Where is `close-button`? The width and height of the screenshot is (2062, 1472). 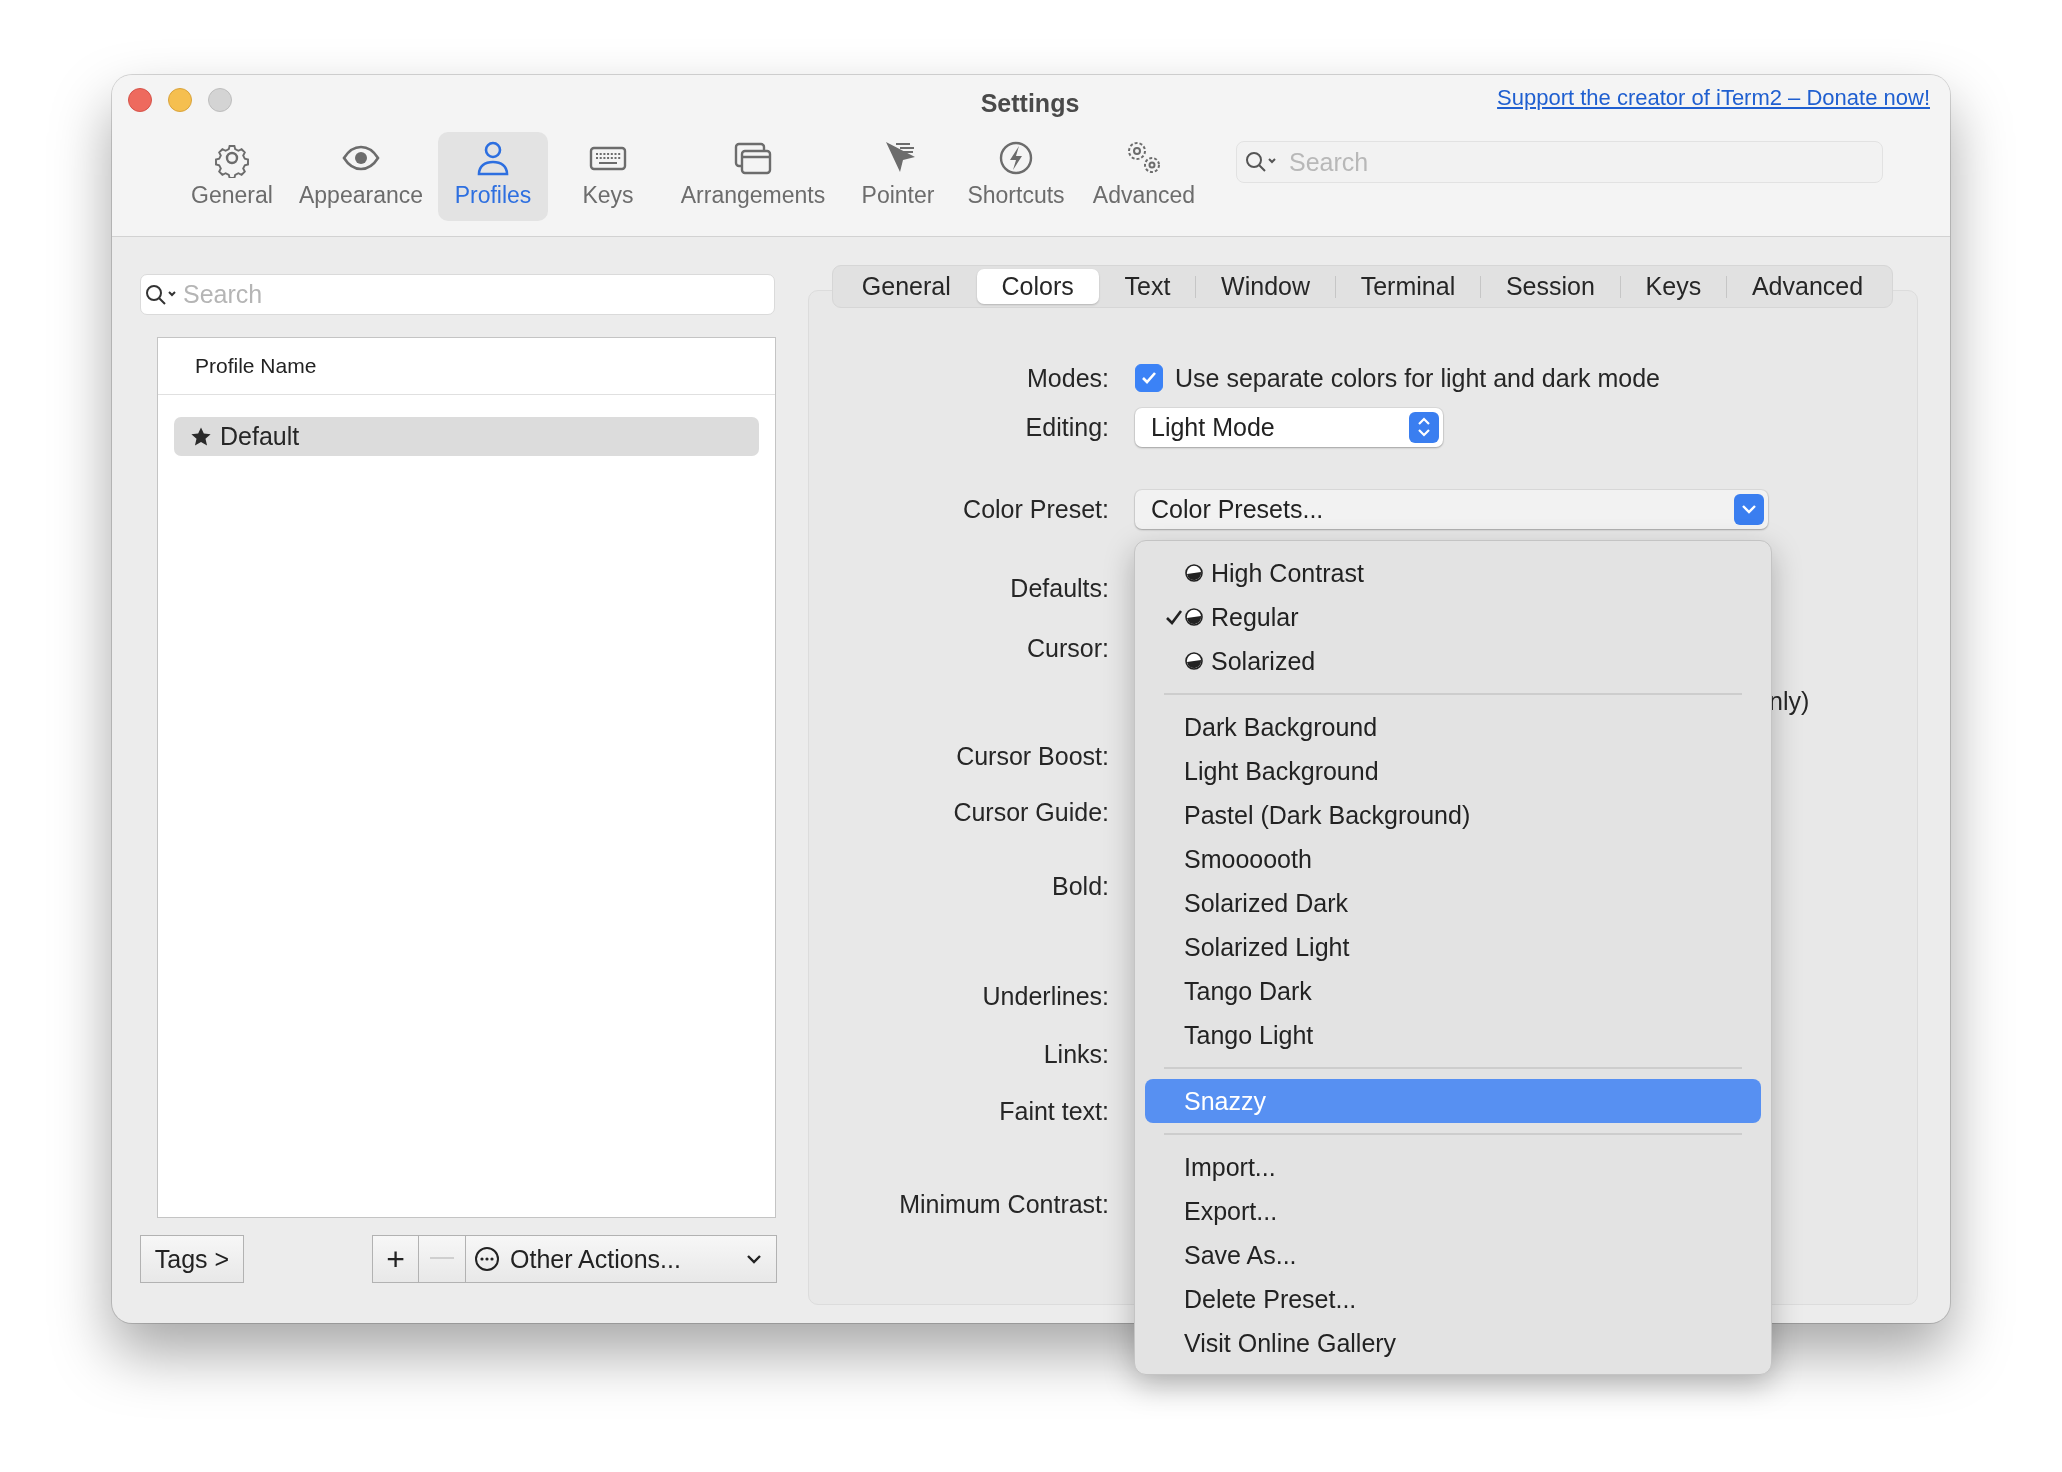 close-button is located at coordinates (140, 100).